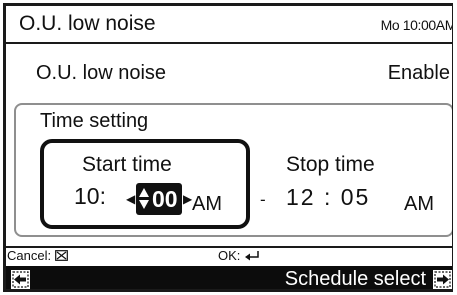 The width and height of the screenshot is (457, 295). I want to click on stop-ampm: AM, so click(419, 204).